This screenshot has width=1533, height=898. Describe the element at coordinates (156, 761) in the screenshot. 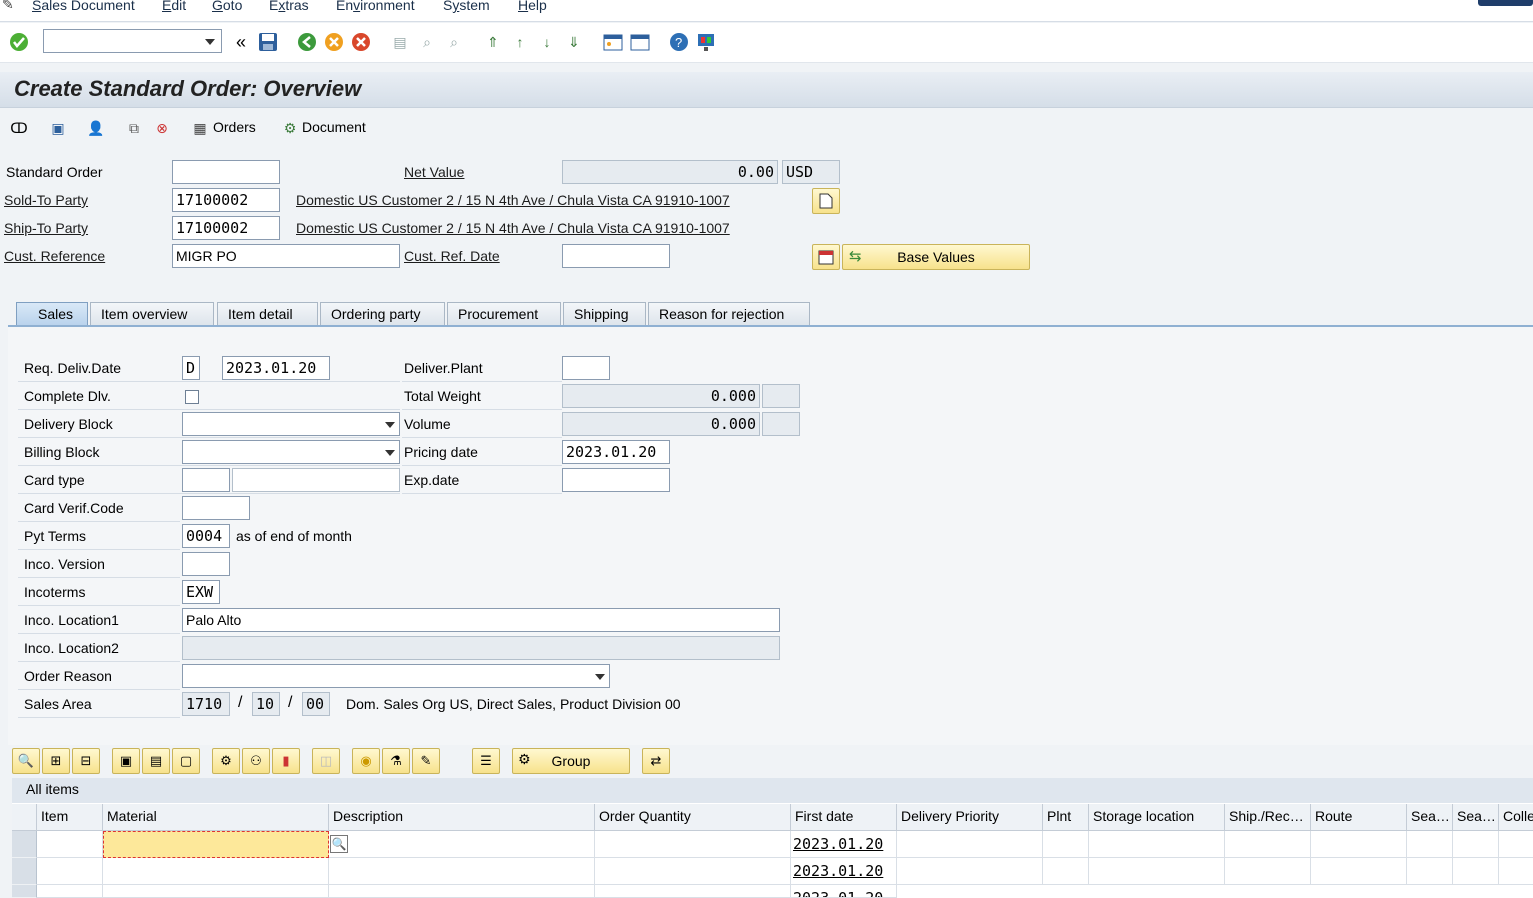

I see `select-block-icon: ▤` at that location.